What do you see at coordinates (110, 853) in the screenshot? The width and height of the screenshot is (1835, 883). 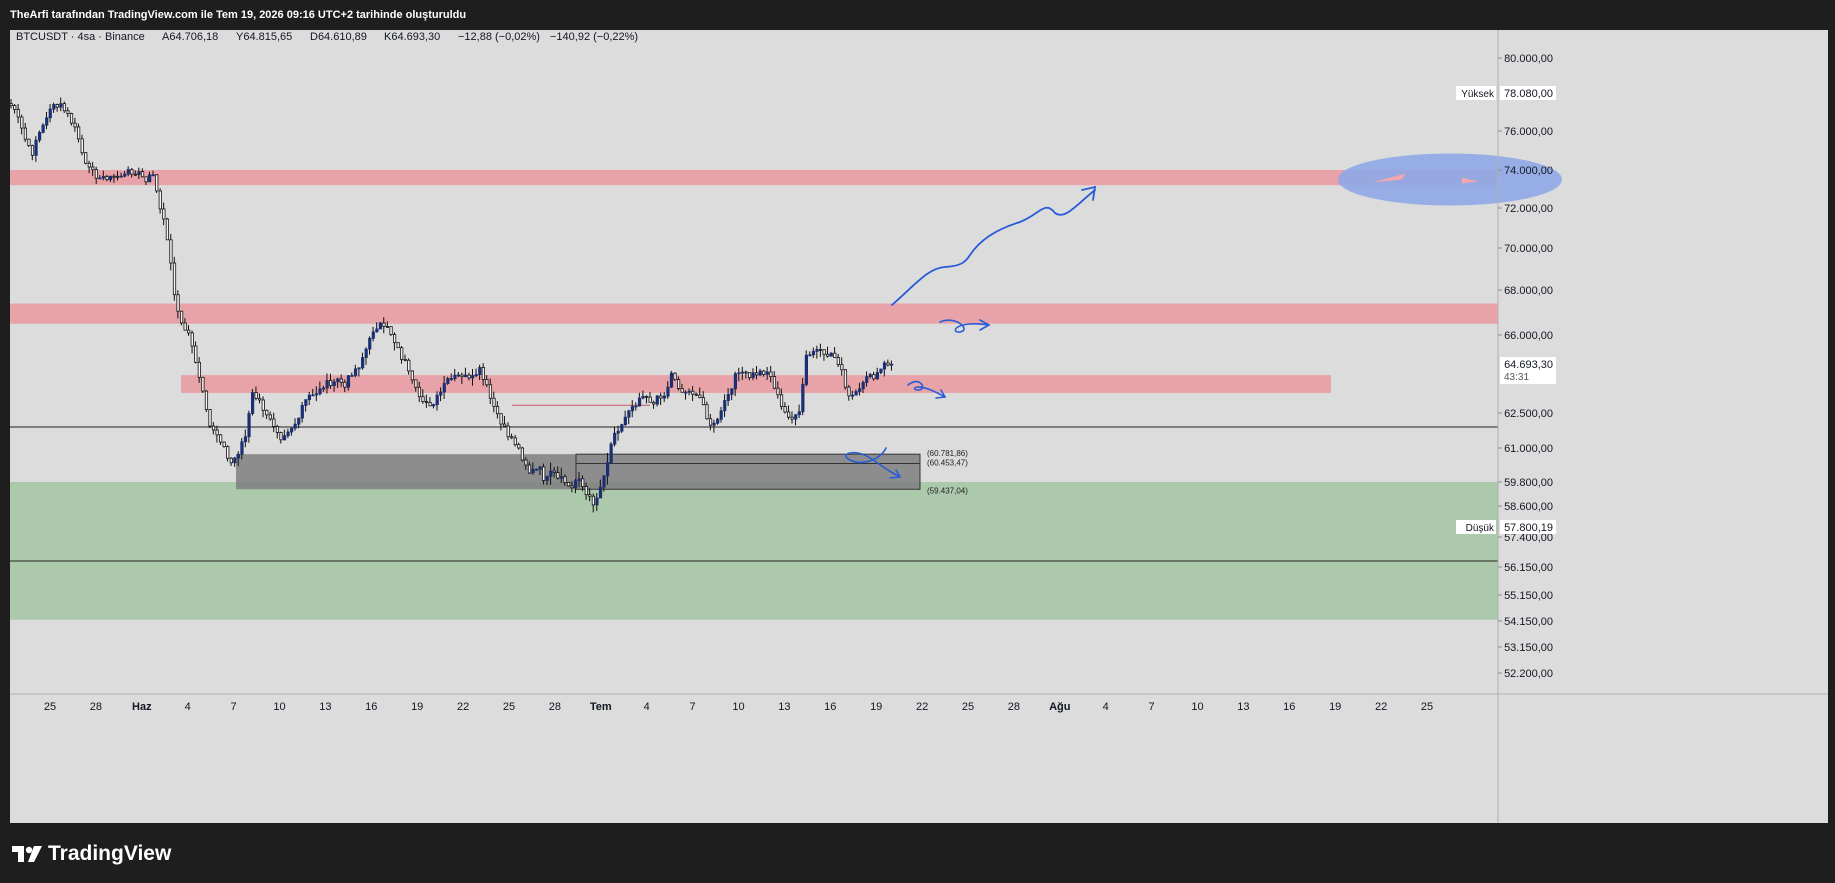 I see `tradingview-logo-text: TradingView` at bounding box center [110, 853].